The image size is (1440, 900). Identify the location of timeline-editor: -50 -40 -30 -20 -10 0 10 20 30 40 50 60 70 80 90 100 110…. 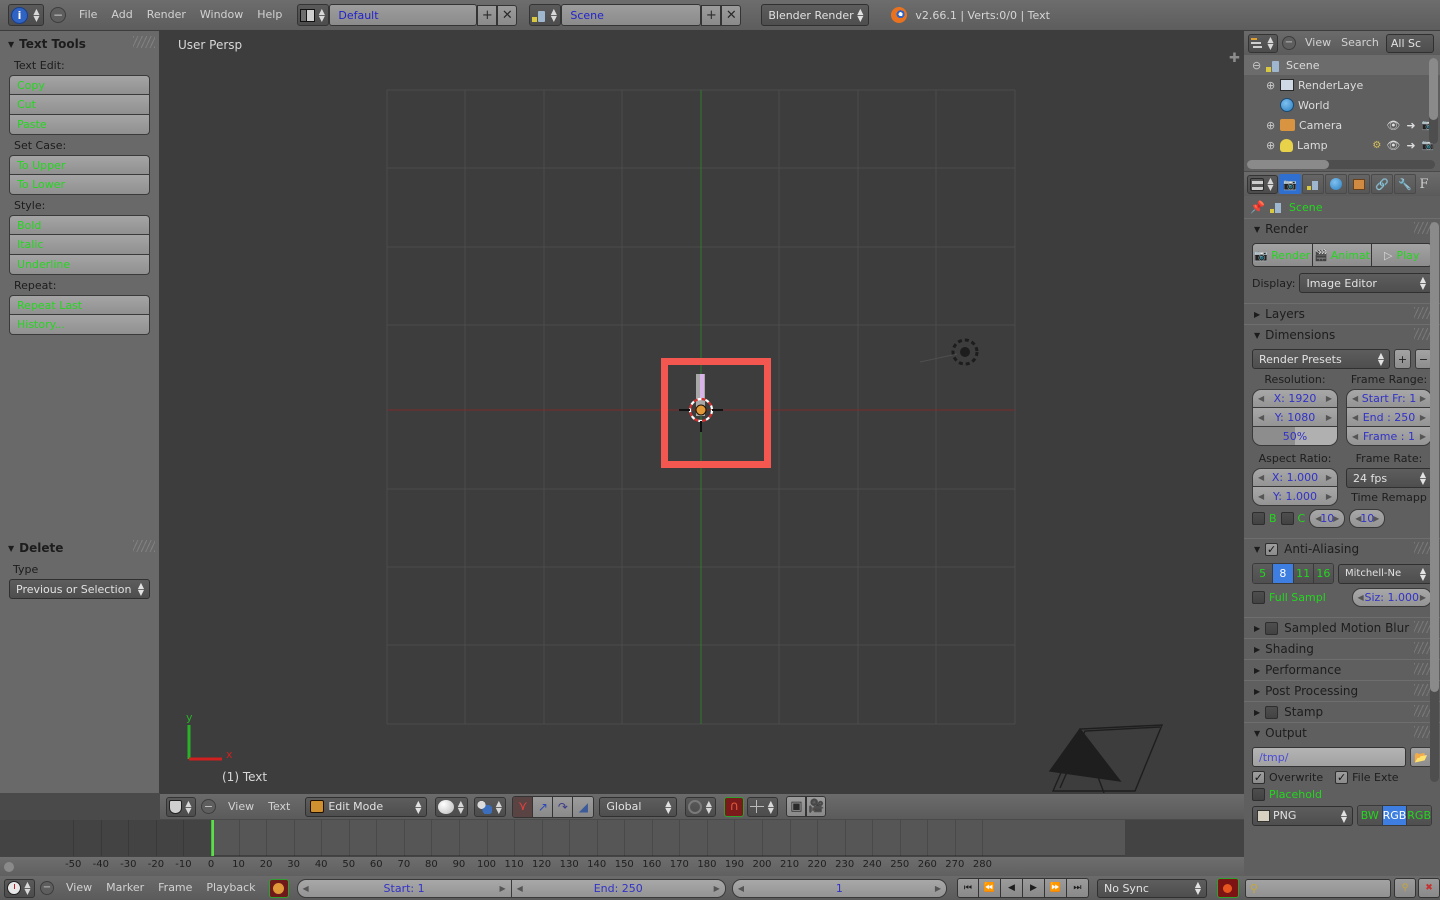
(622, 848).